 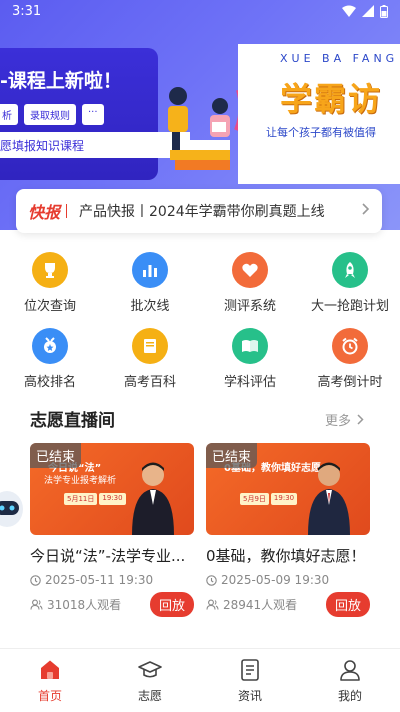 I want to click on live-card-footer: 31018人观看 回放, so click(x=112, y=604).